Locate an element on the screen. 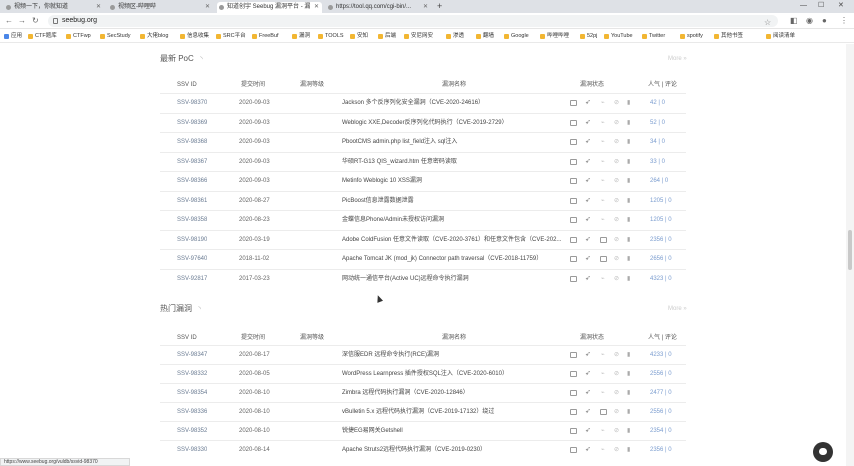 The image size is (854, 466). vuln-name-link: 华硕RT-G13 QIS_wizard.htm 任意密码读取 is located at coordinates (455, 162).